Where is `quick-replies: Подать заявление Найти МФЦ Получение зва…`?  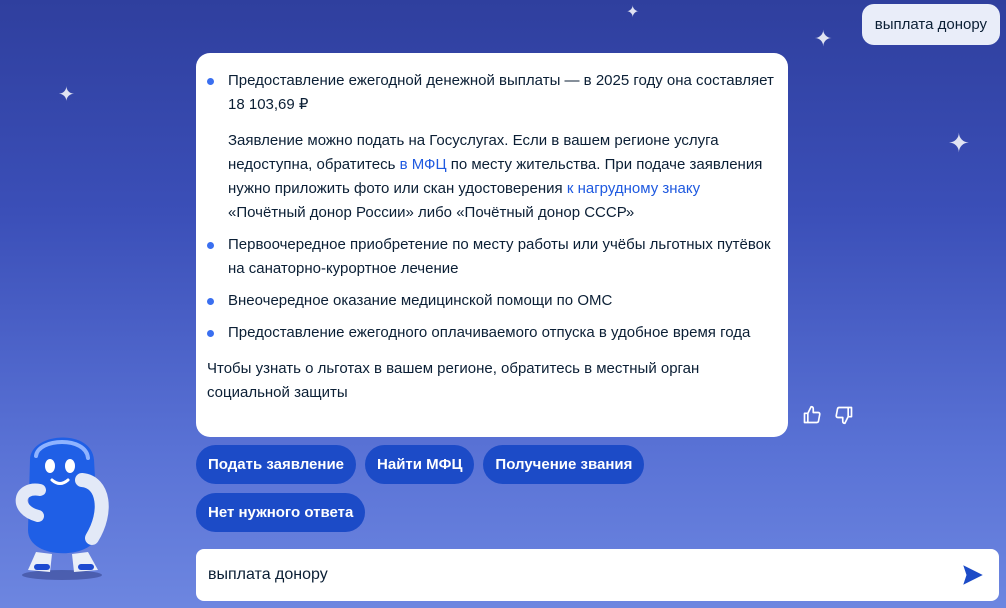
quick-replies: Подать заявление Найти МФЦ Получение зва… is located at coordinates (476, 493).